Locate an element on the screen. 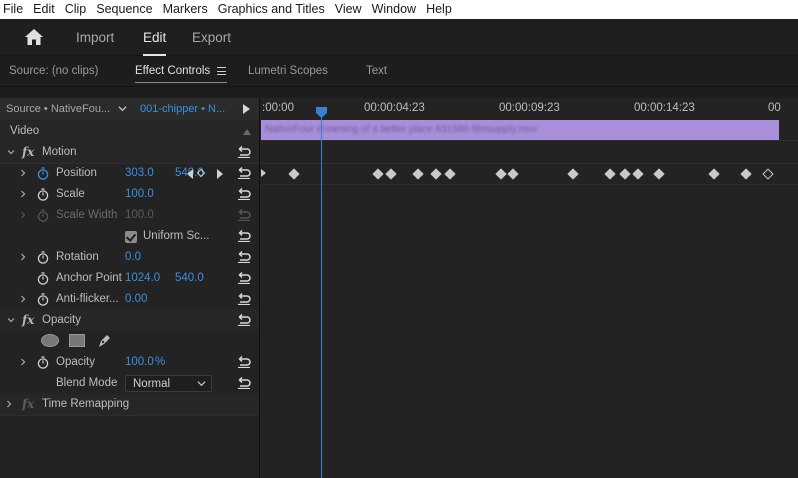 This screenshot has width=798, height=478. blend-mode-select: Normal is located at coordinates (168, 383).